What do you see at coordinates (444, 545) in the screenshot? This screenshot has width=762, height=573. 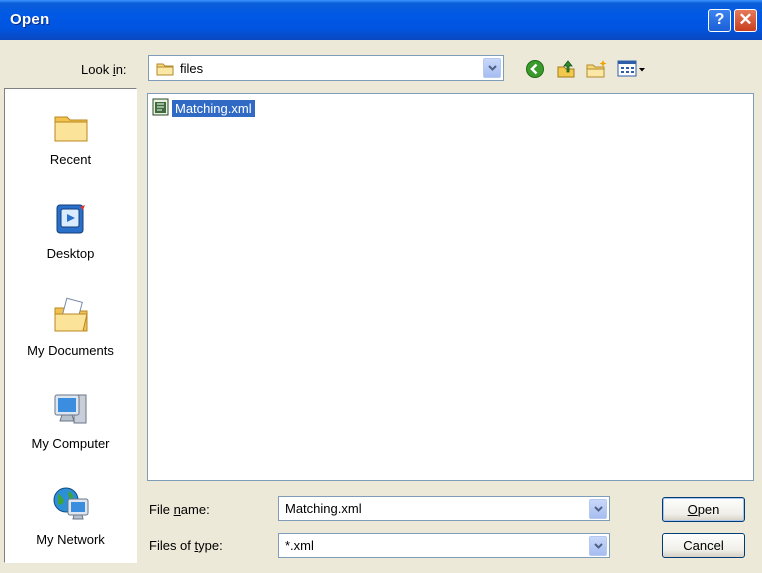 I see `file-type-dropdown: *.xml` at bounding box center [444, 545].